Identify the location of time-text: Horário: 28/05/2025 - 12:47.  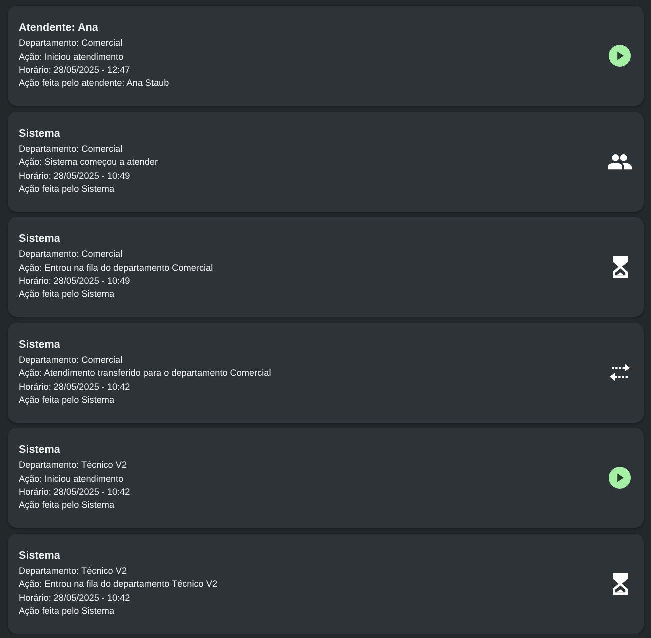
(74, 70).